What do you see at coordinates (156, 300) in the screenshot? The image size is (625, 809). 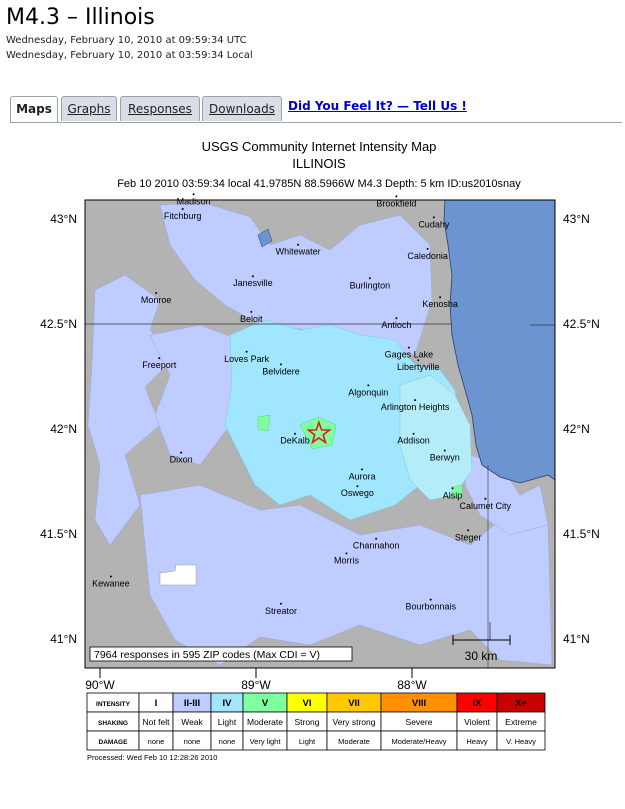 I see `city-label: Monroe` at bounding box center [156, 300].